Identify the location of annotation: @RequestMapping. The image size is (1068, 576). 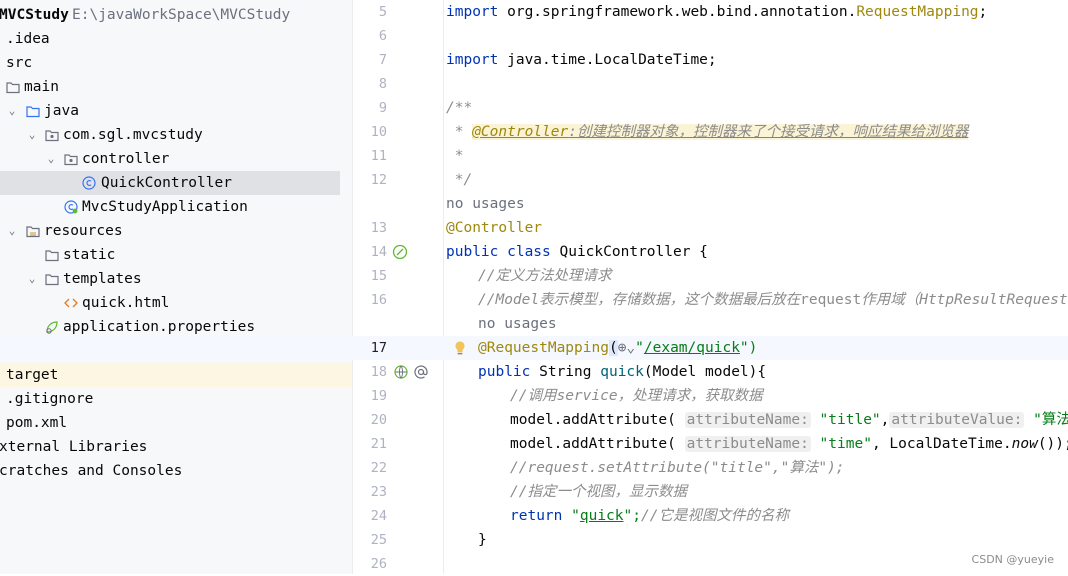
(543, 348).